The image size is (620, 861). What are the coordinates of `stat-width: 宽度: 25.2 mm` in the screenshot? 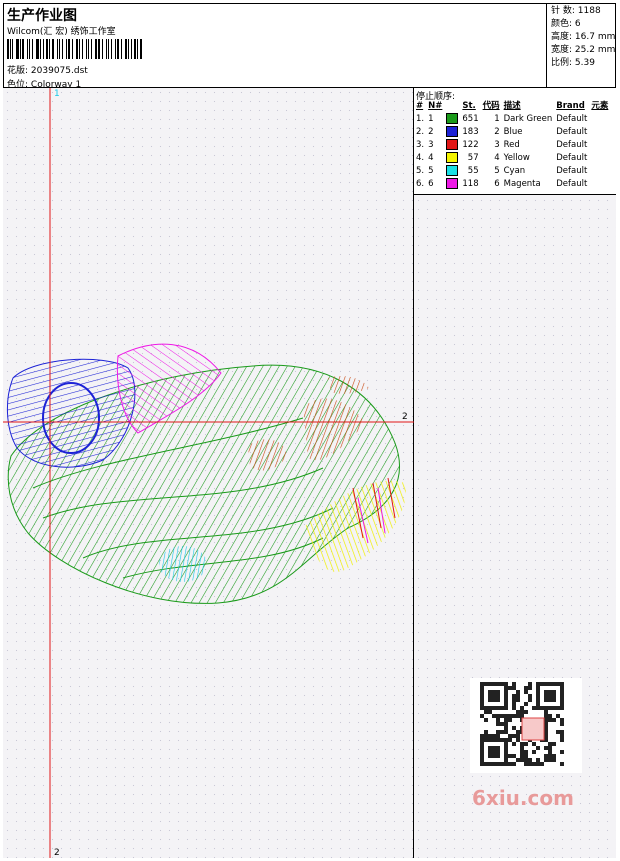 It's located at (583, 50).